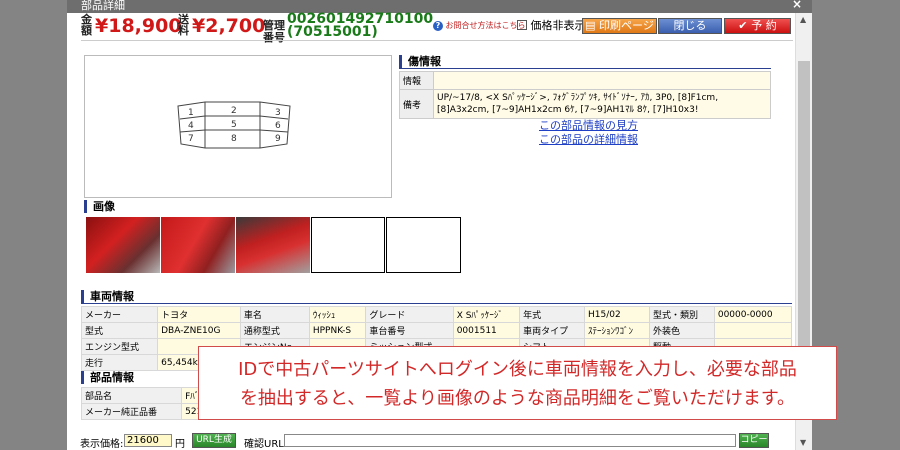 This screenshot has width=900, height=450. Describe the element at coordinates (803, 442) in the screenshot. I see `scroll-down-icon: ▼` at that location.